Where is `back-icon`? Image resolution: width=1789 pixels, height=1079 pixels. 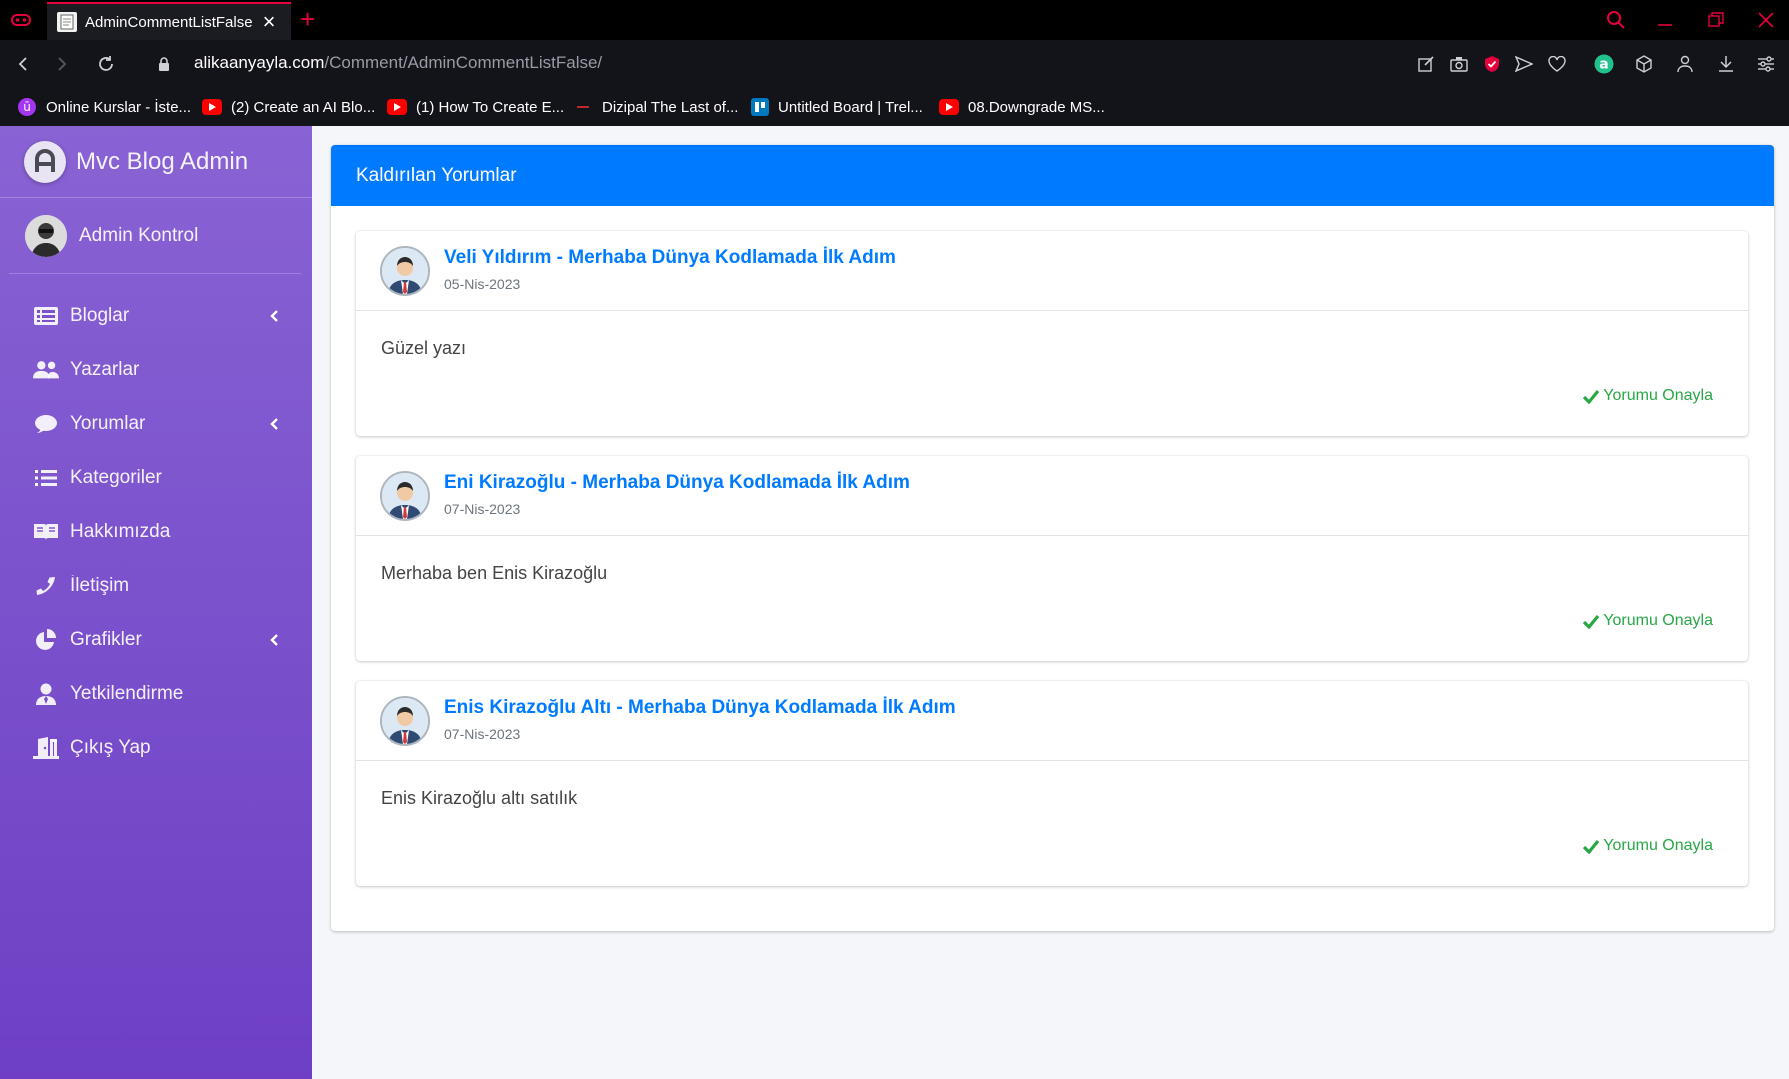
back-icon is located at coordinates (23, 64).